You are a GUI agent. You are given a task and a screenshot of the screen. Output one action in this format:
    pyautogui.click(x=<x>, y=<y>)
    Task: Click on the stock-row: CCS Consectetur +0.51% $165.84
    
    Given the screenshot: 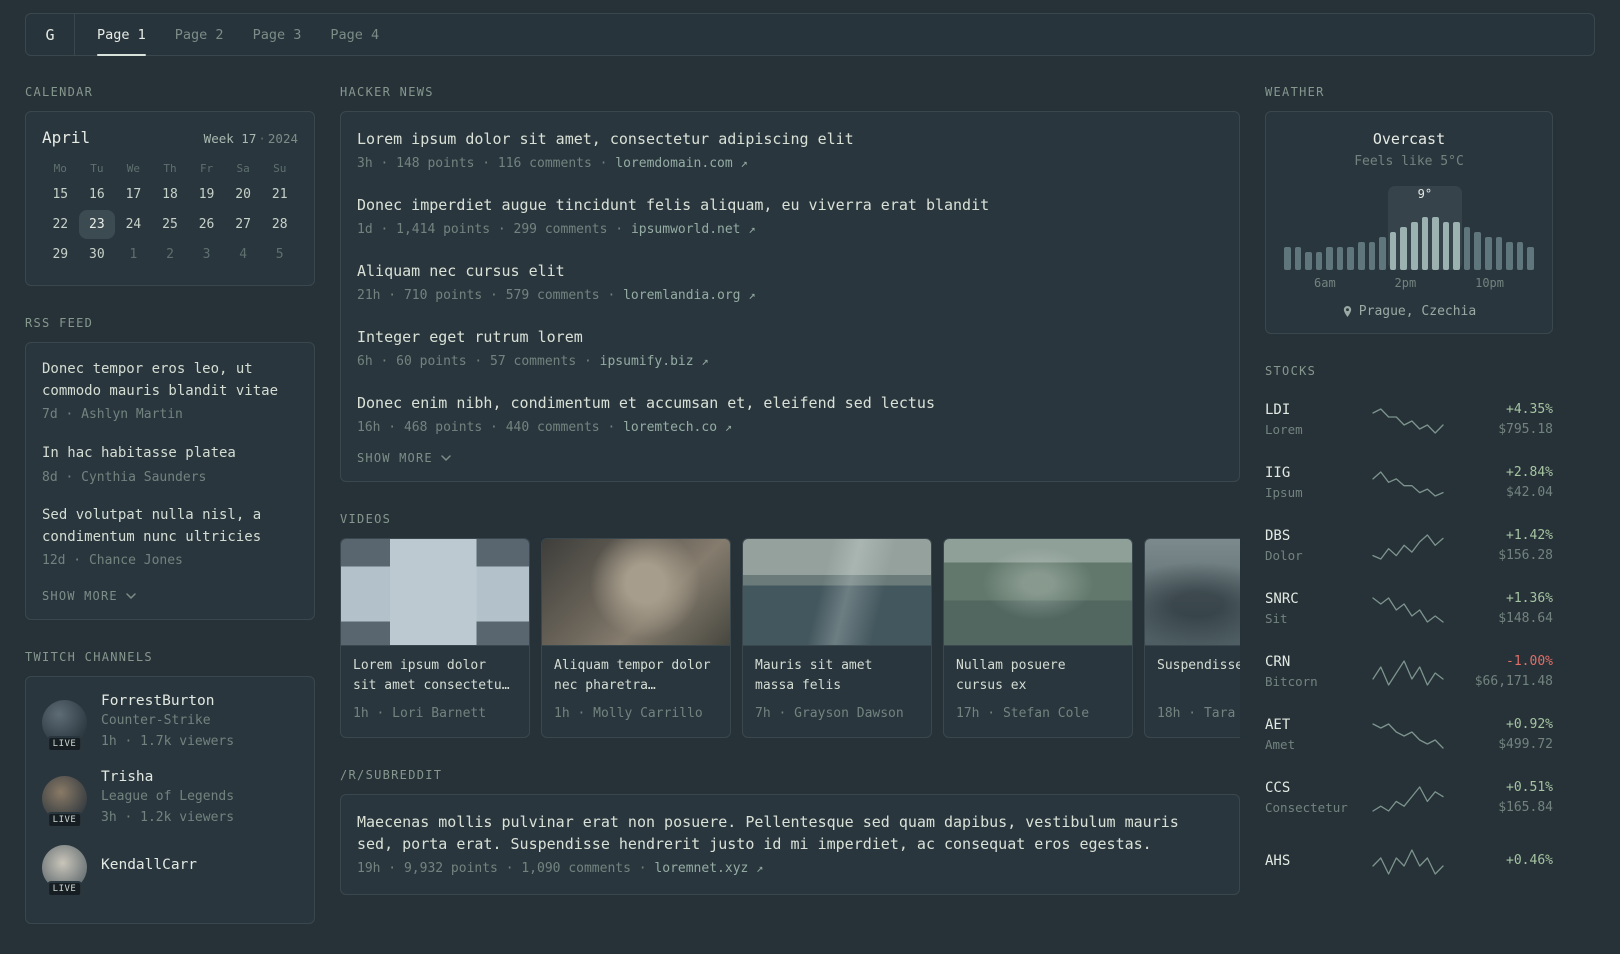 What is the action you would take?
    pyautogui.click(x=1409, y=799)
    